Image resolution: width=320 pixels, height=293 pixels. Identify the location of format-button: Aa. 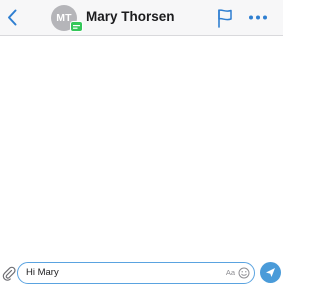
(230, 272).